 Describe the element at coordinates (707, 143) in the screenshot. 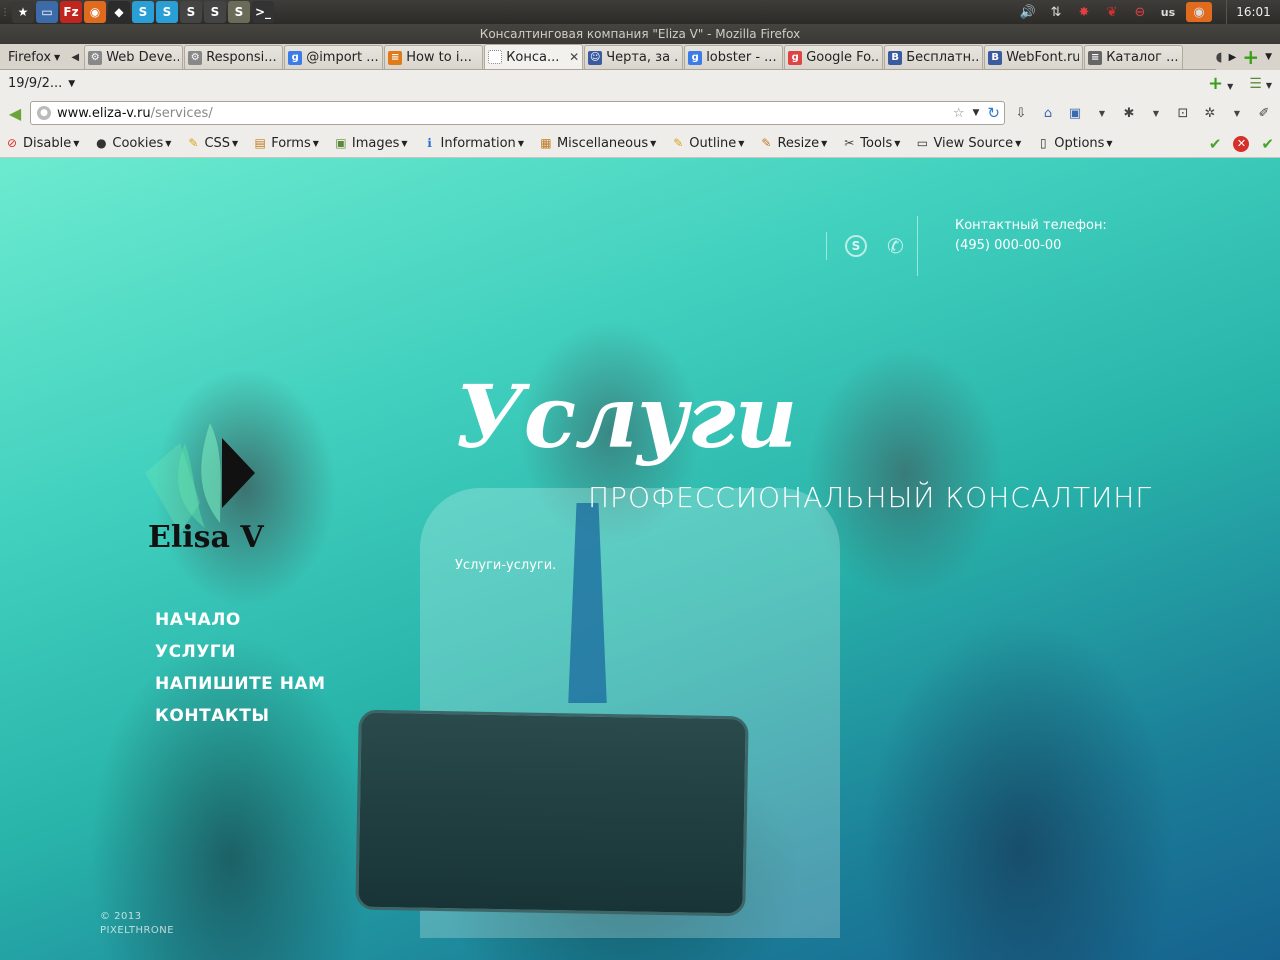

I see `webdev-menu-outline: ✎ Outline ▼` at that location.